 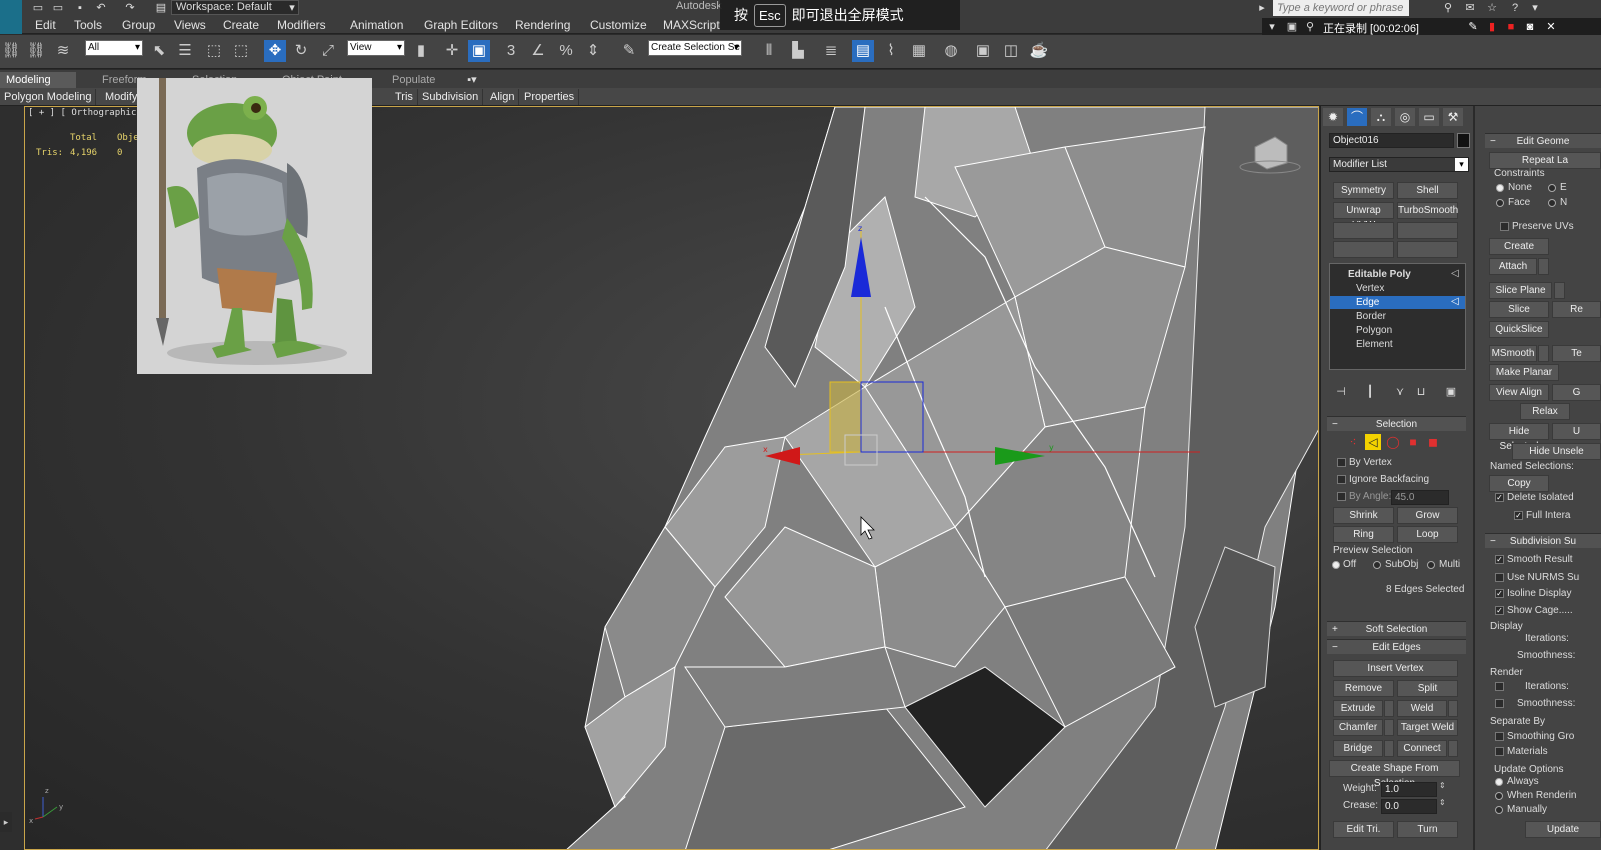 What do you see at coordinates (1358, 727) in the screenshot?
I see `chamfer-button: Chamfer` at bounding box center [1358, 727].